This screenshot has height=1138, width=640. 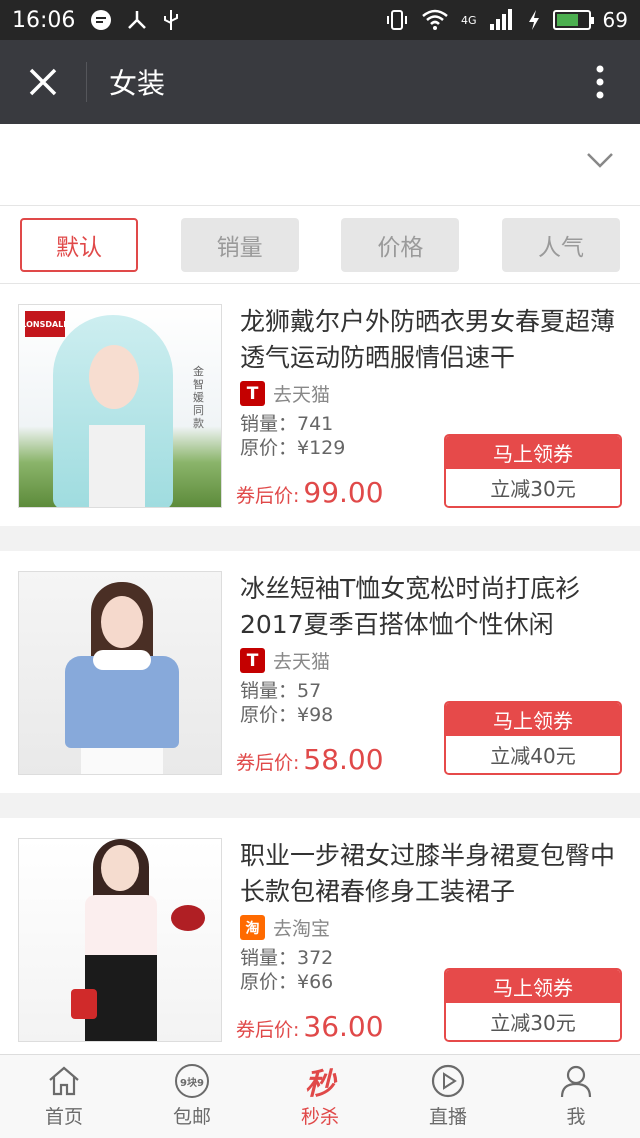 I want to click on sales-count: 销量：372, so click(x=287, y=958).